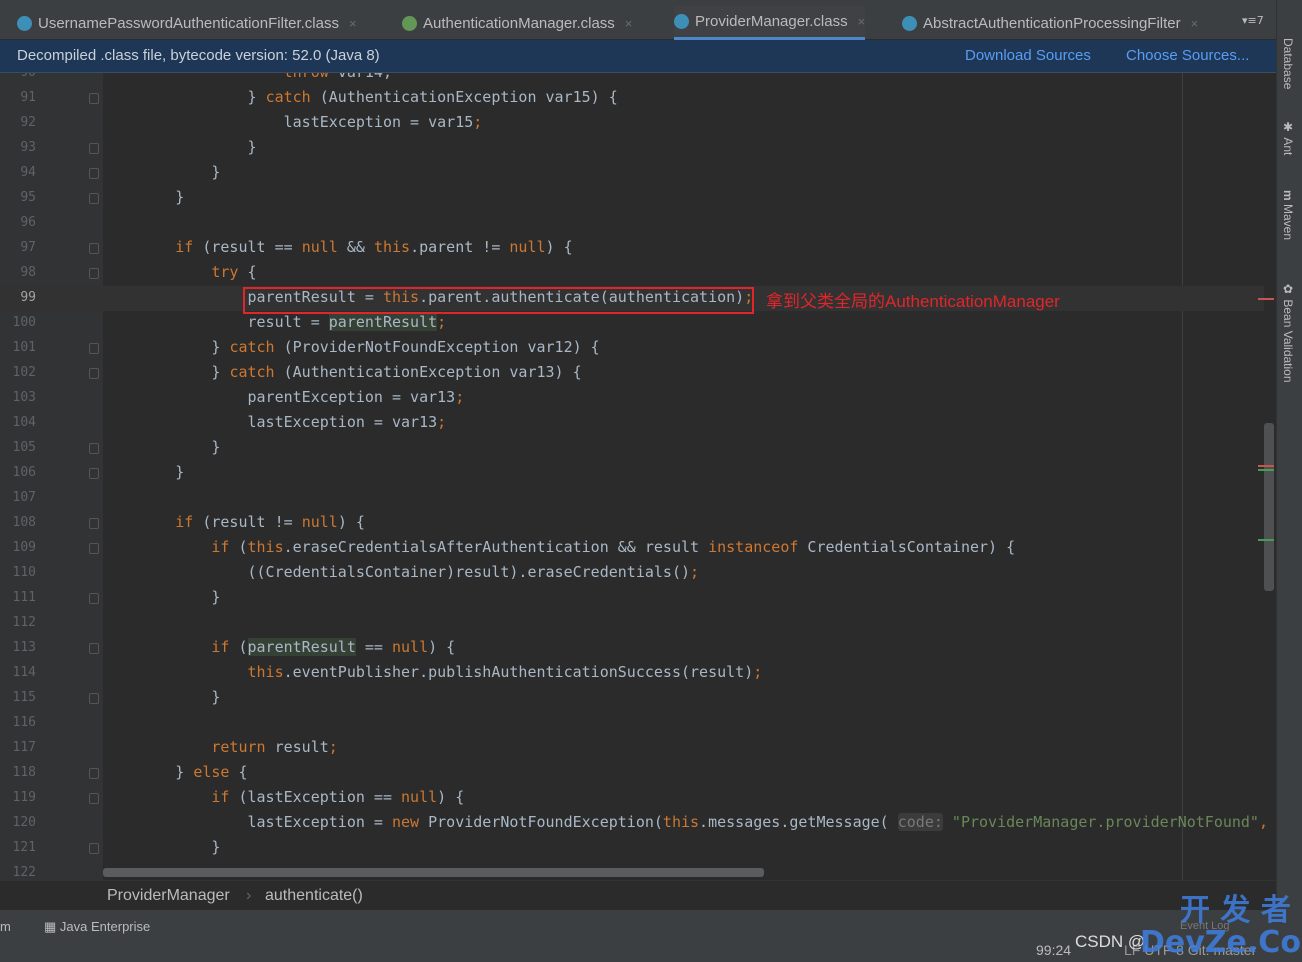  I want to click on line-number: 103, so click(18, 397).